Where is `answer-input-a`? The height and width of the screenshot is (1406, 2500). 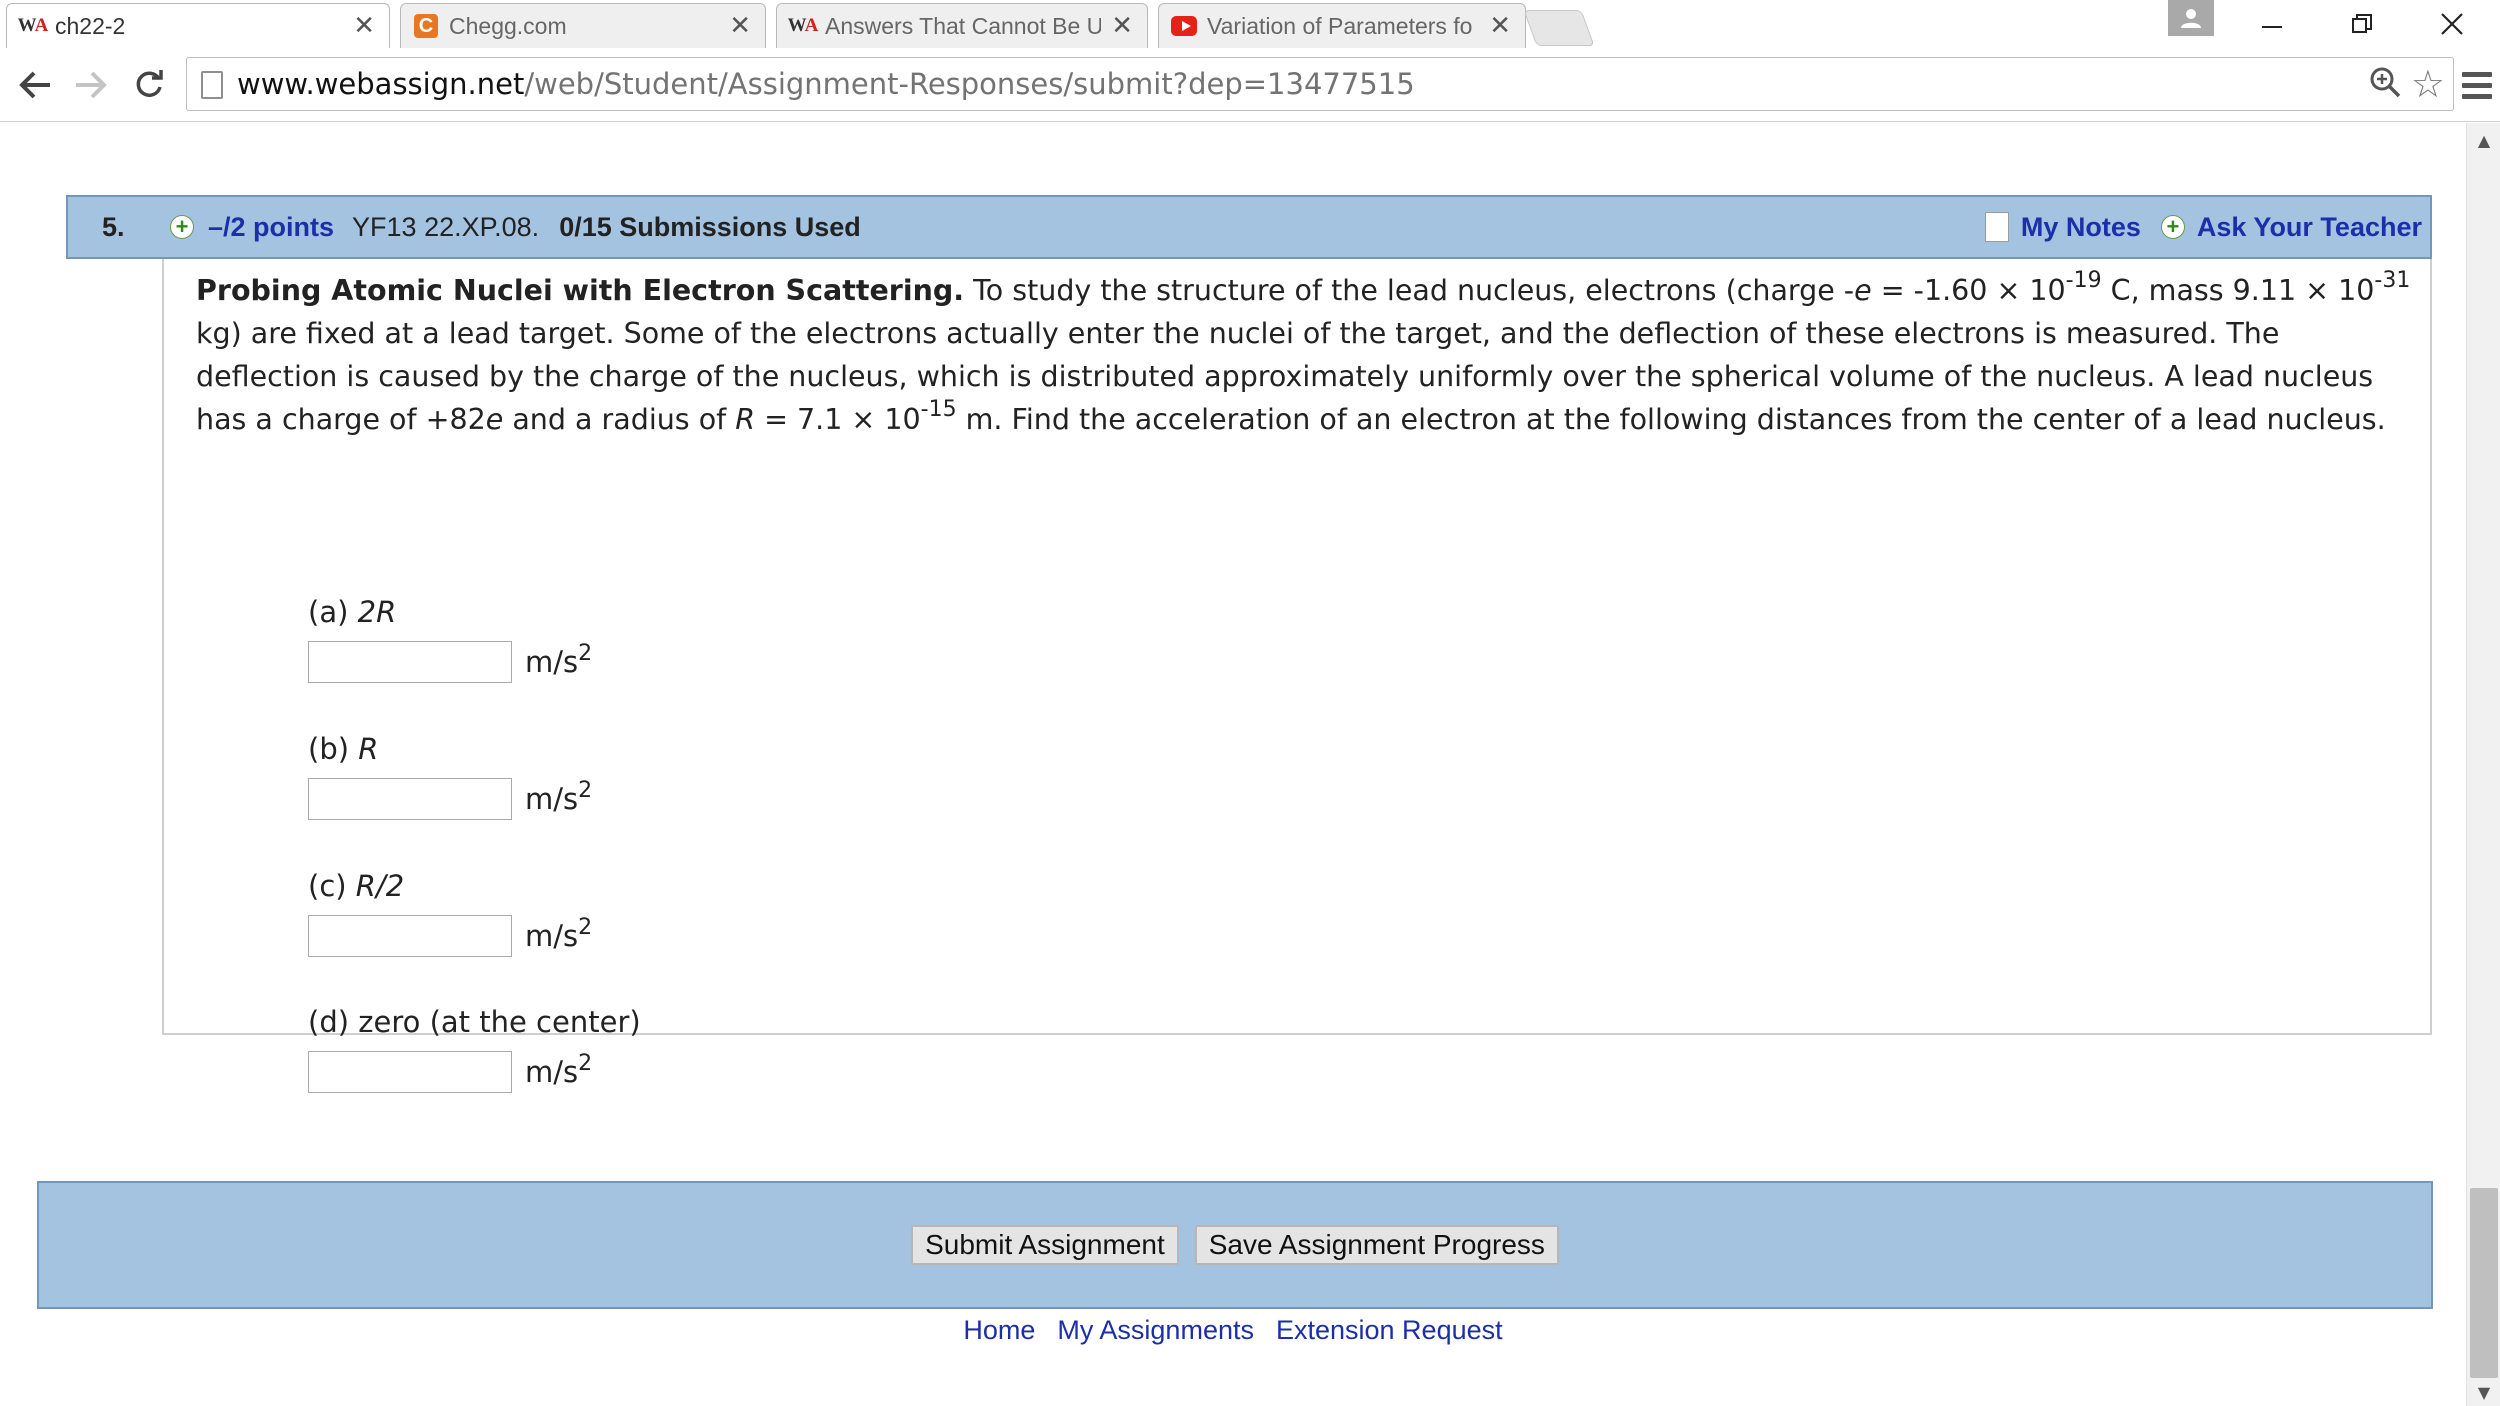
answer-input-a is located at coordinates (410, 662).